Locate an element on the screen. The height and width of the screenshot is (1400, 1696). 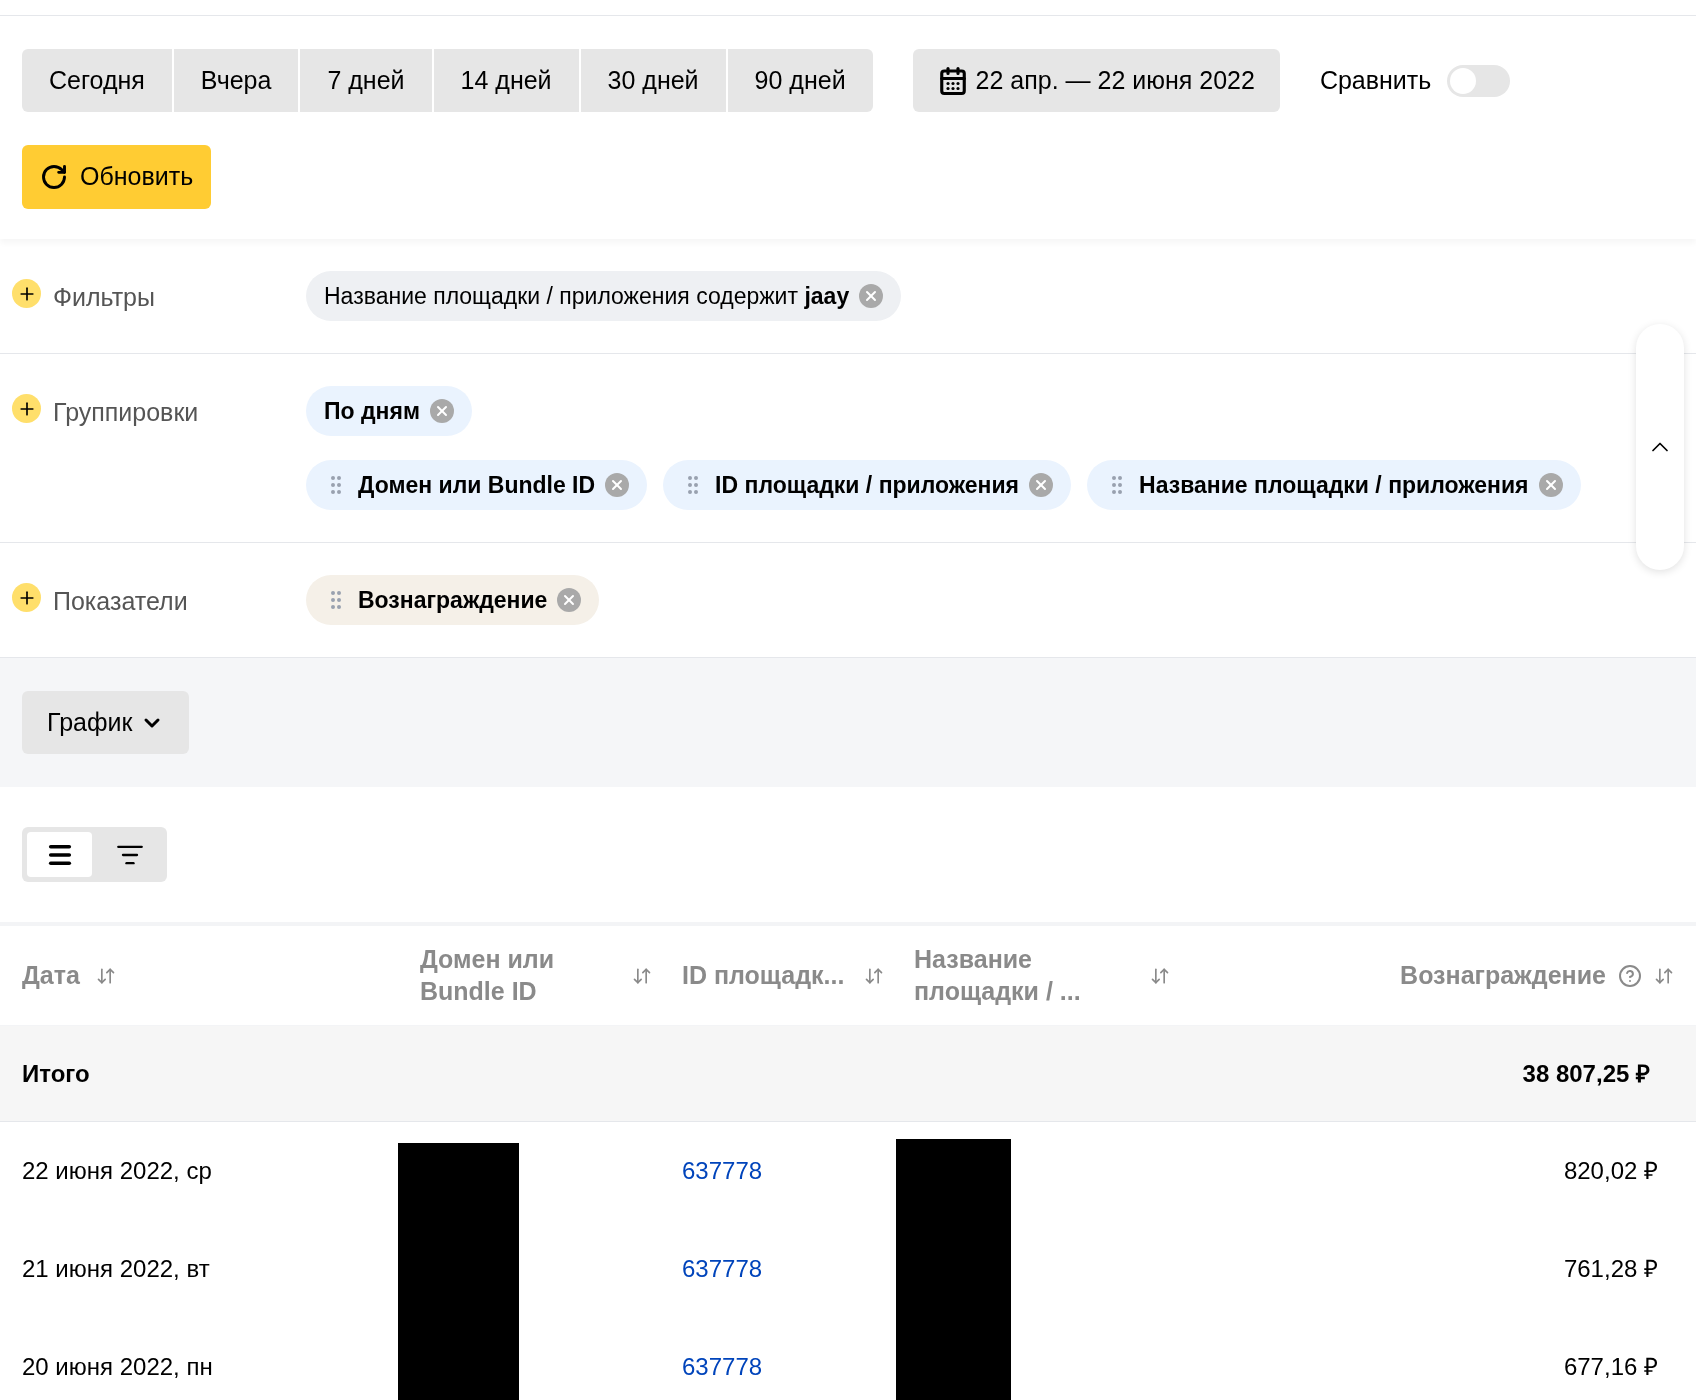
chip-label: Вознаграждение is located at coordinates (453, 600).